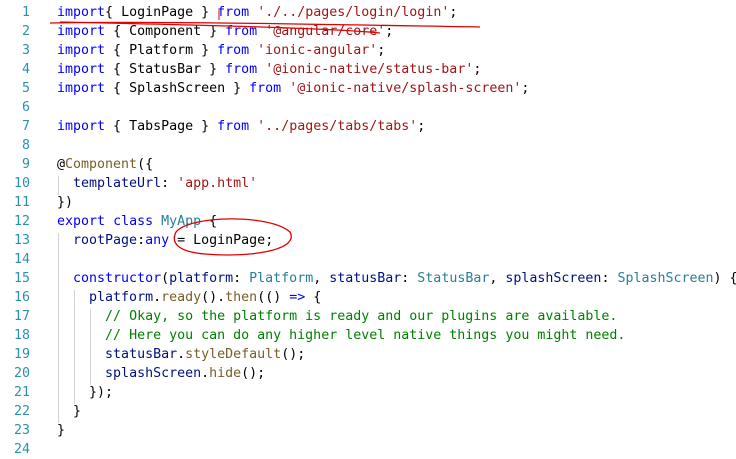 Image resolution: width=736 pixels, height=459 pixels. What do you see at coordinates (25, 126) in the screenshot?
I see `line-number: 7` at bounding box center [25, 126].